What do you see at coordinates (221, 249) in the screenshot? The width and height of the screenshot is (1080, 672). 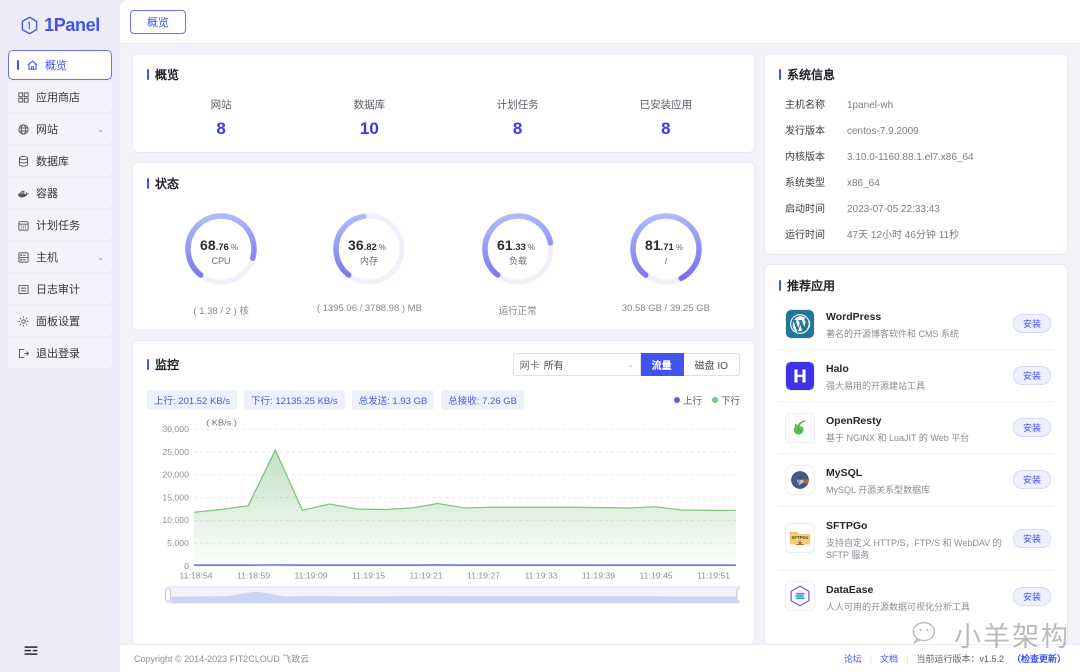 I see `gauge-ring: 68.76 % CPU` at bounding box center [221, 249].